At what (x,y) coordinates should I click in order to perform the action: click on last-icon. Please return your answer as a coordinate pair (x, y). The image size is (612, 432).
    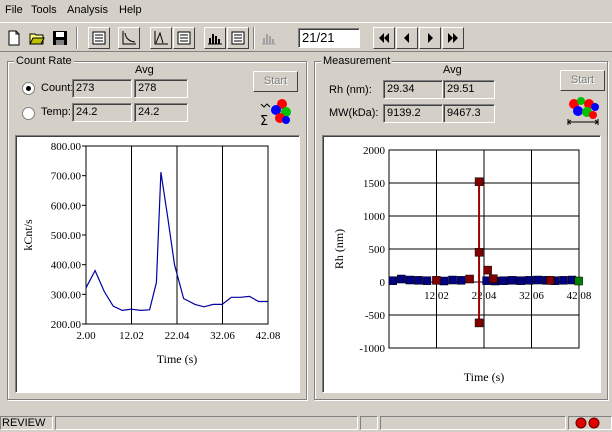
    Looking at the image, I should click on (453, 38).